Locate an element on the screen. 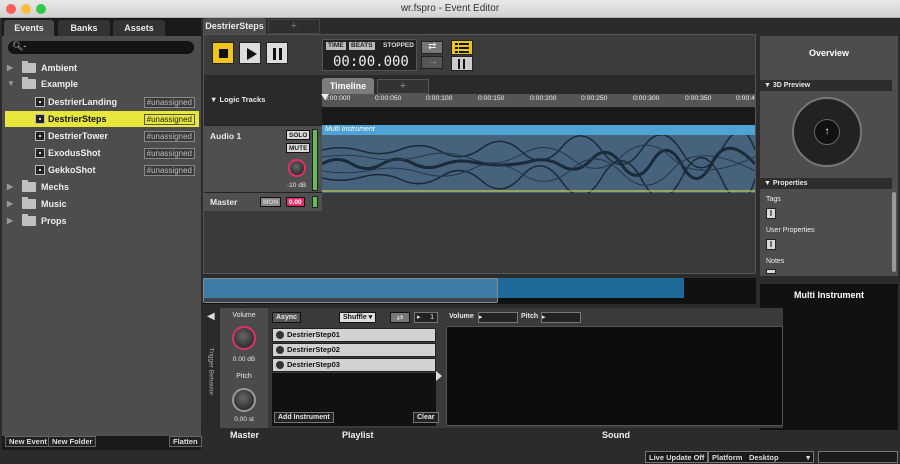 The height and width of the screenshot is (464, 900). master-meter is located at coordinates (315, 202).